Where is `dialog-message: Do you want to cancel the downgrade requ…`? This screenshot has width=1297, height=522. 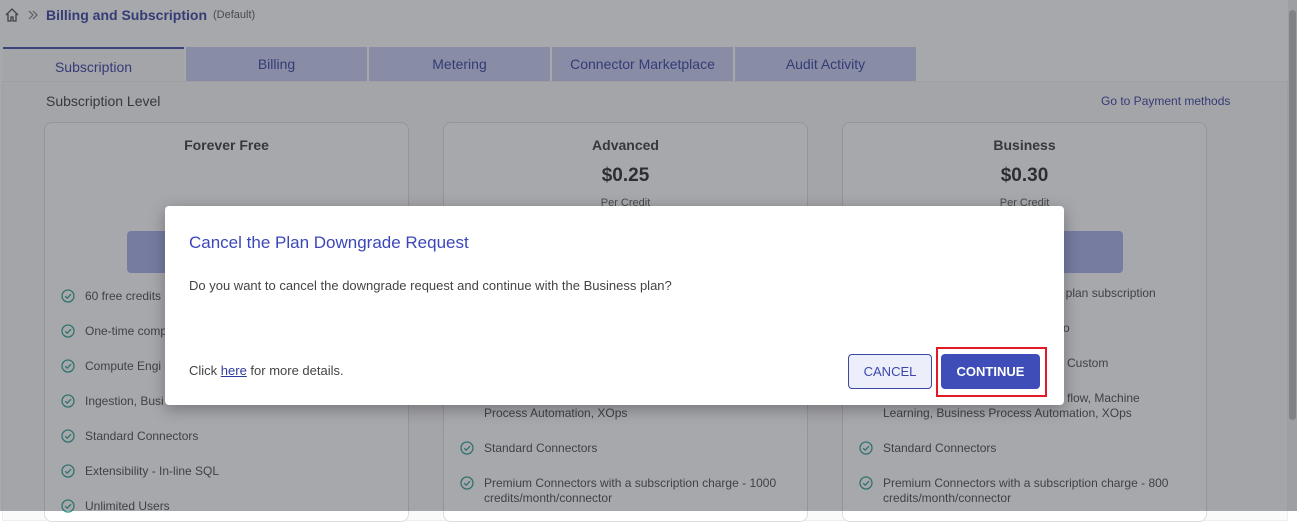 dialog-message: Do you want to cancel the downgrade requ… is located at coordinates (430, 285).